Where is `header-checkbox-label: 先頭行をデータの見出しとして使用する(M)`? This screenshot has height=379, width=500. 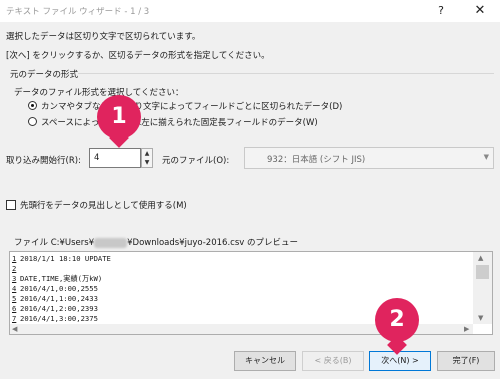 header-checkbox-label: 先頭行をデータの見出しとして使用する(M) is located at coordinates (103, 206).